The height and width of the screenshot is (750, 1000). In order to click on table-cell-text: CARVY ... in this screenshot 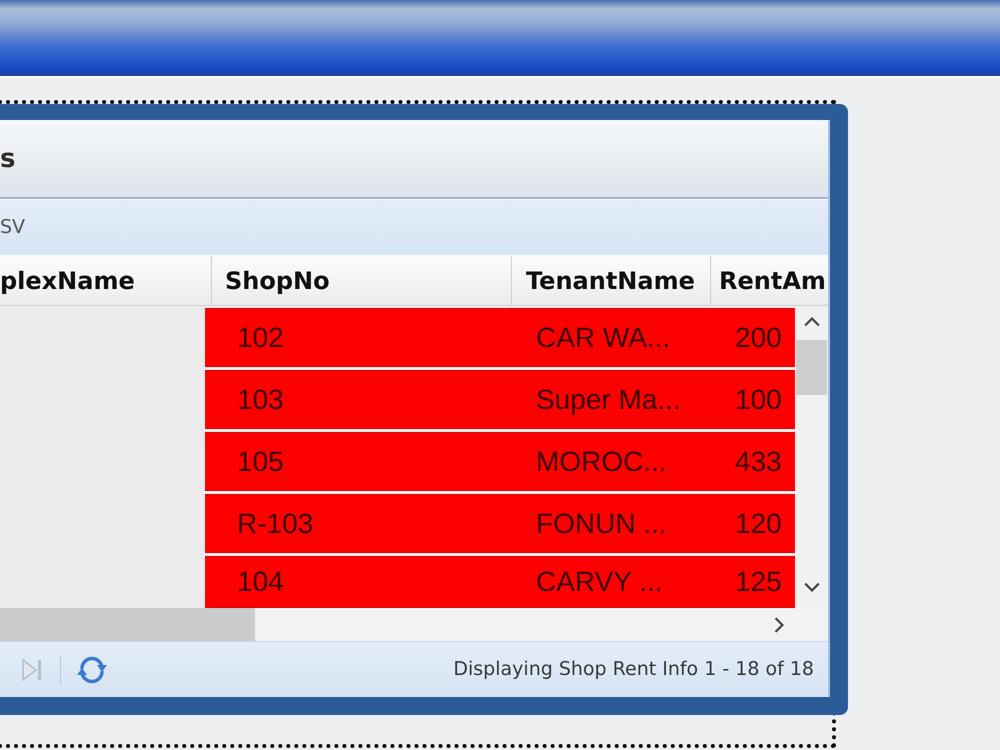, I will do `click(599, 582)`.